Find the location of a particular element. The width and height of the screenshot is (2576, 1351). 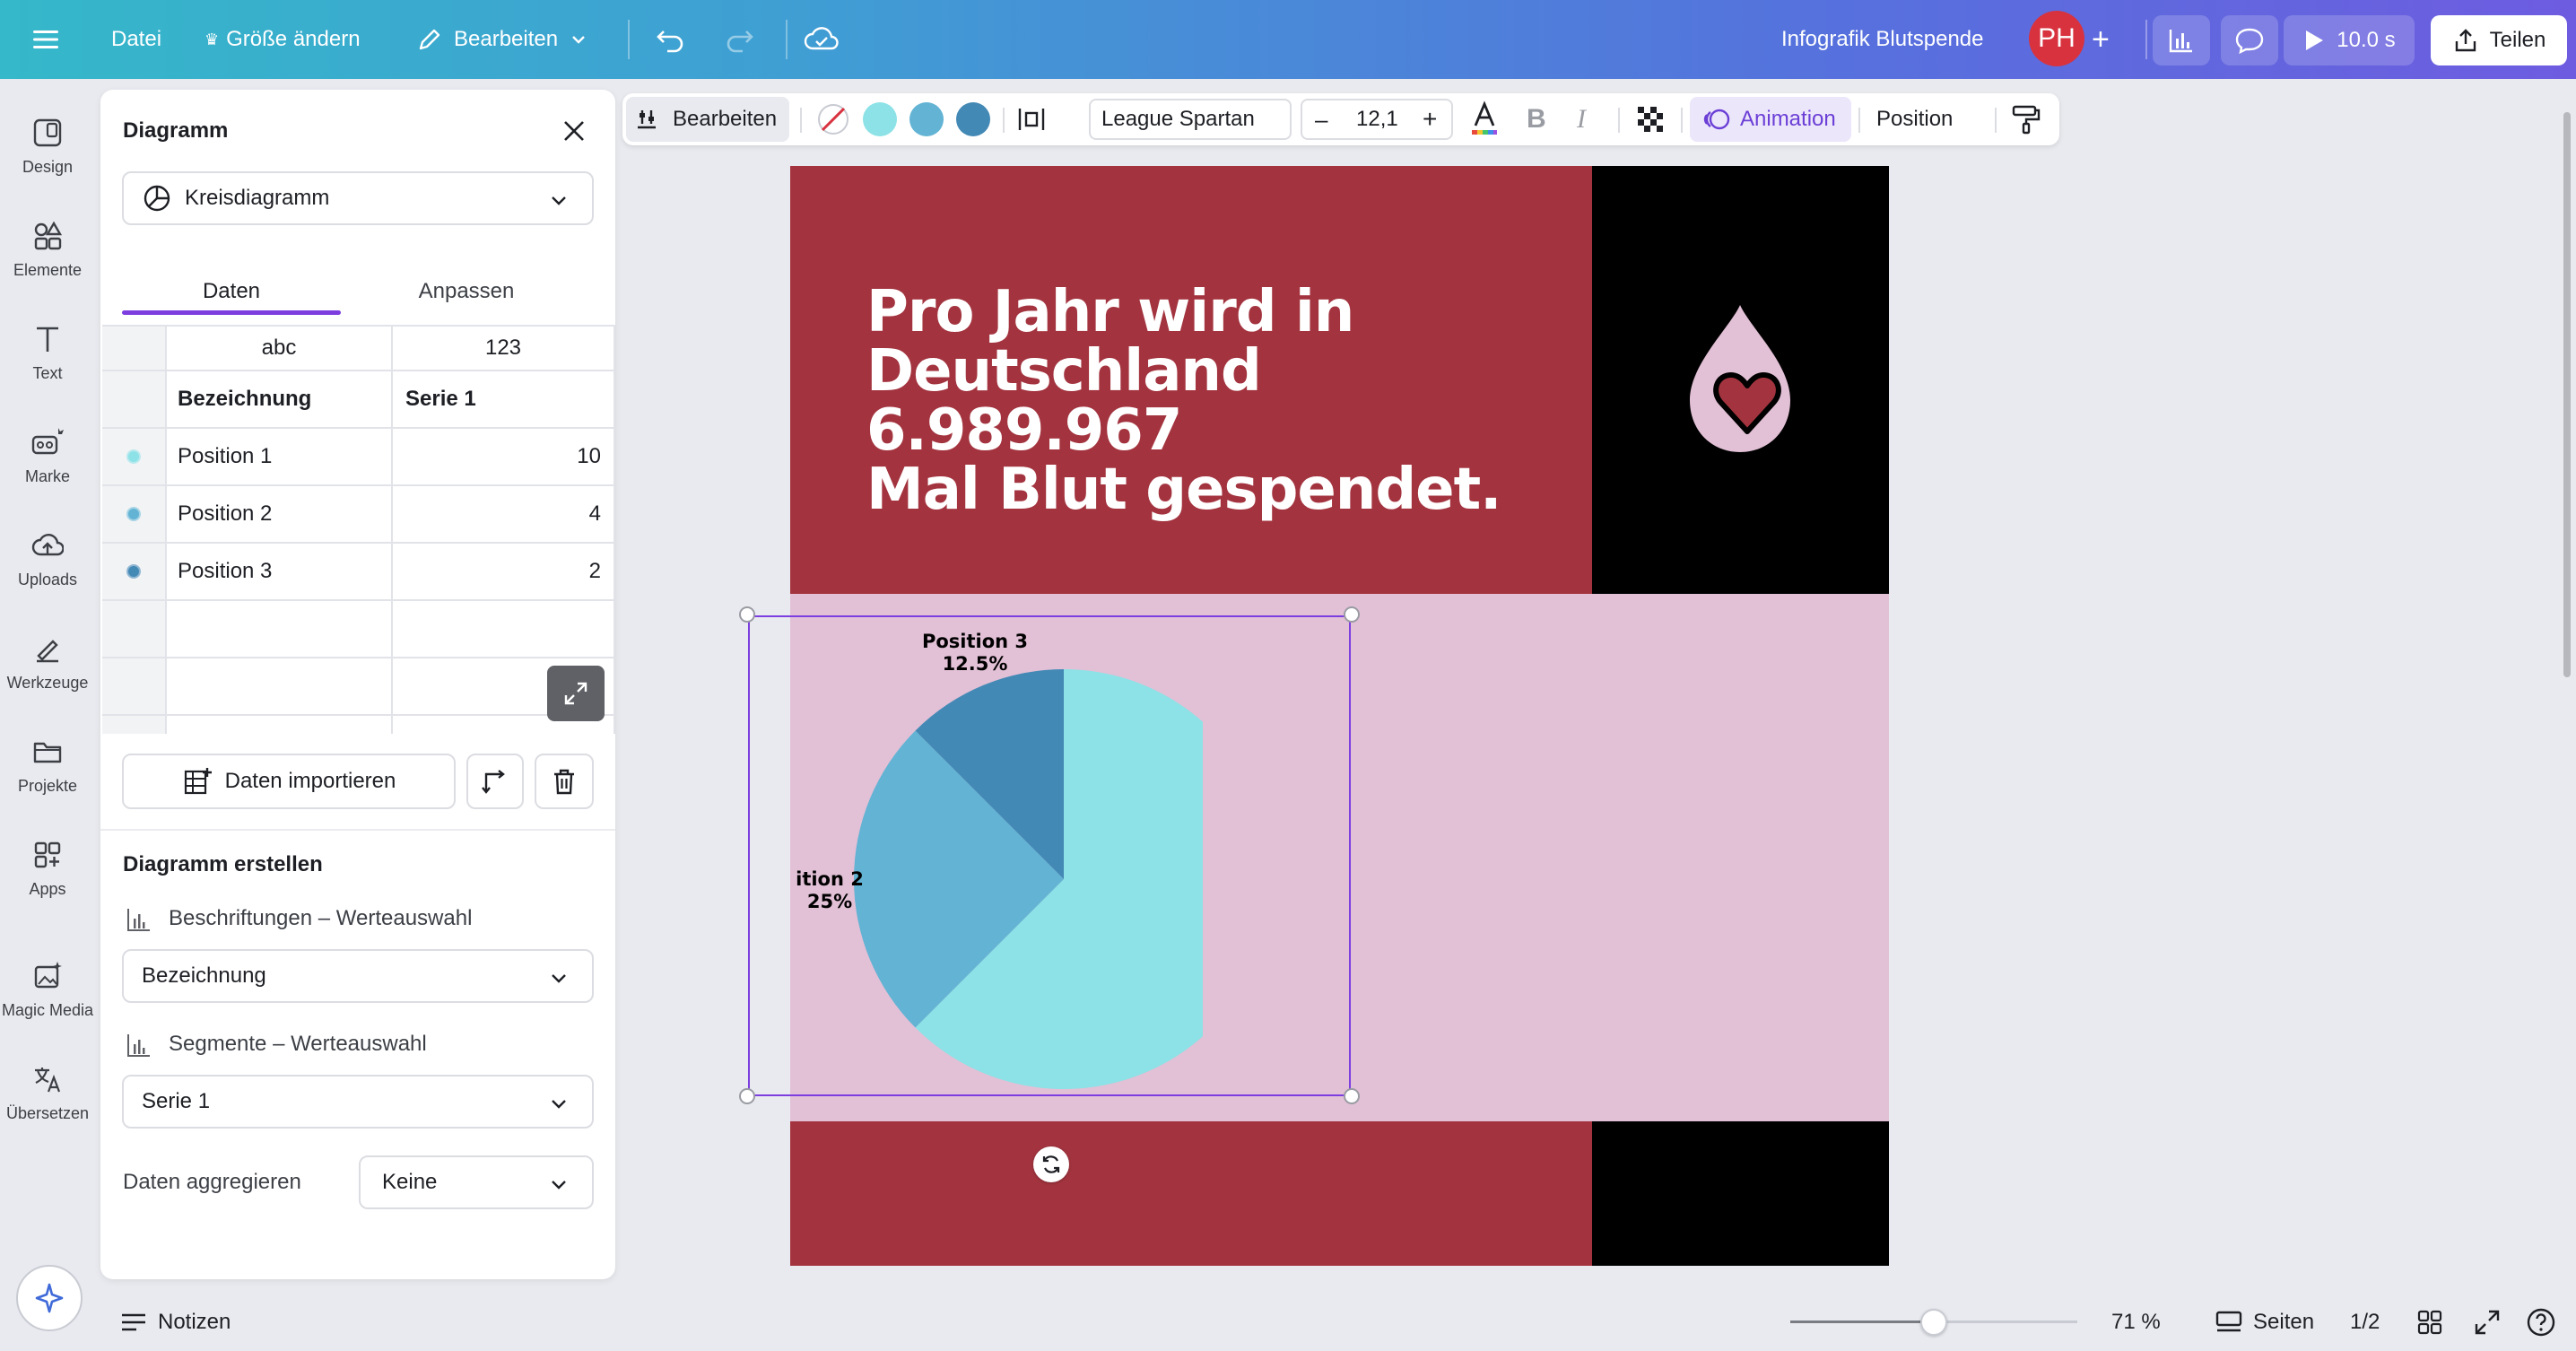

text-color-icon is located at coordinates (1484, 117).